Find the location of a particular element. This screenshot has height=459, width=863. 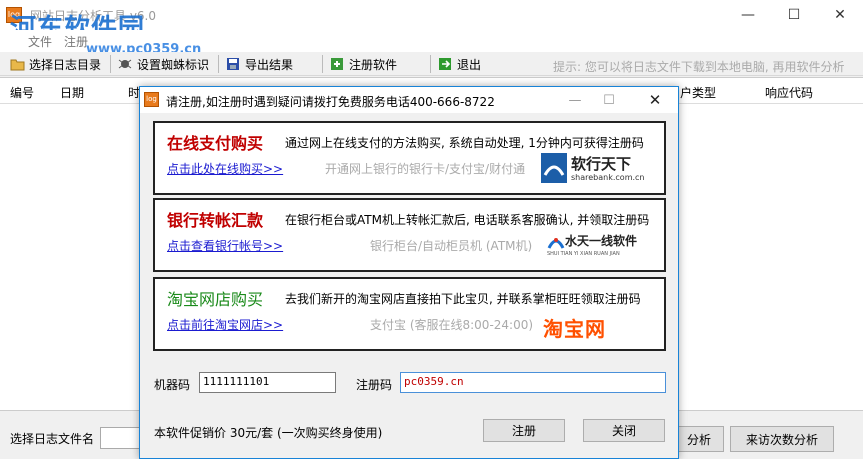

register-button: 注册 is located at coordinates (524, 430).